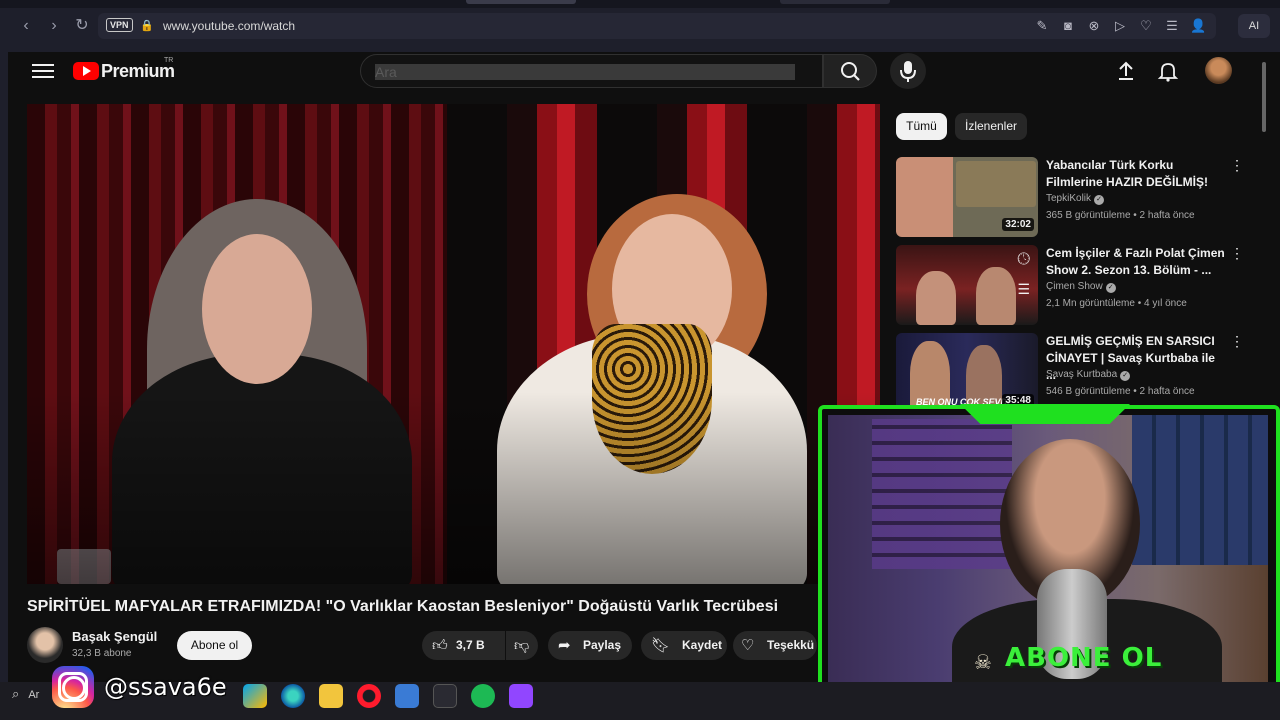  What do you see at coordinates (1023, 260) in the screenshot?
I see `watch-later-icon: 🕓︎` at bounding box center [1023, 260].